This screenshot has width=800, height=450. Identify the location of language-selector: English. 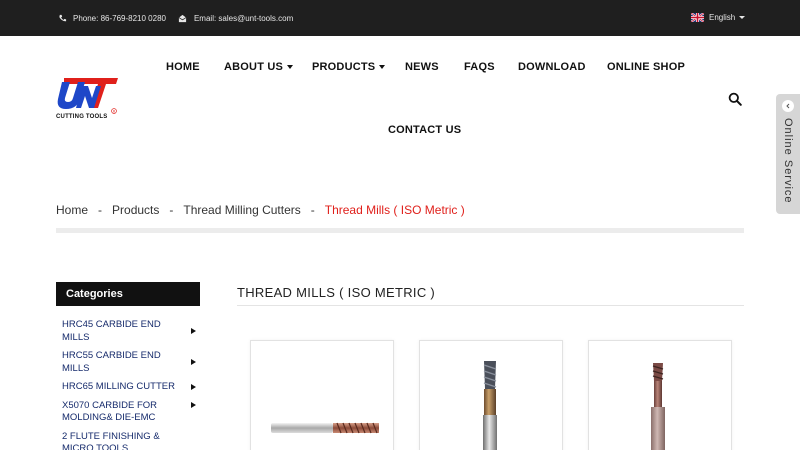
(718, 17).